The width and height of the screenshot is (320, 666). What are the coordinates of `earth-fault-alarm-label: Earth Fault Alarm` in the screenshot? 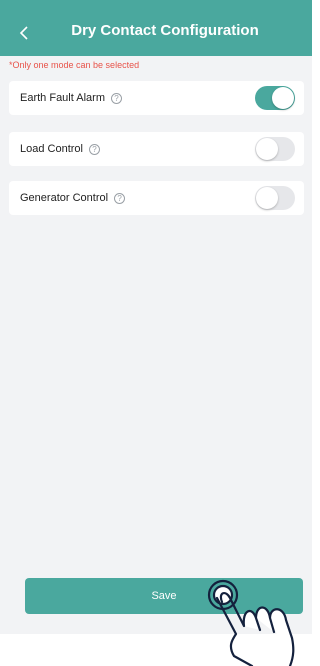 It's located at (62, 98).